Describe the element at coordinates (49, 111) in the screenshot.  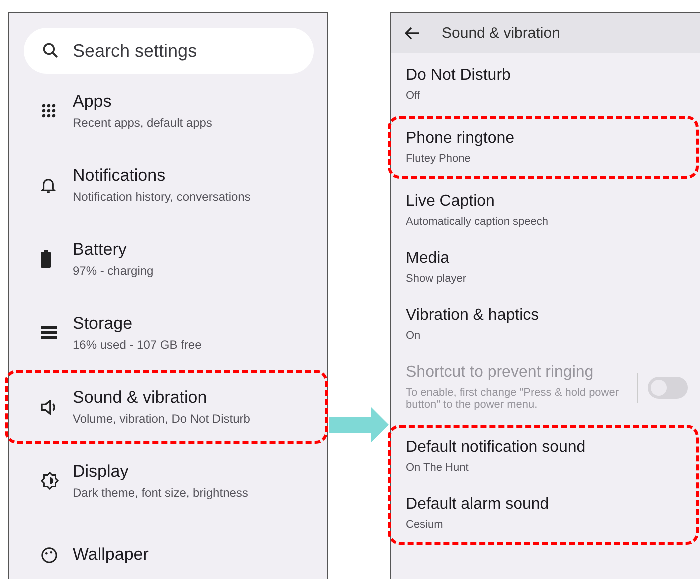
I see `grid-icon` at that location.